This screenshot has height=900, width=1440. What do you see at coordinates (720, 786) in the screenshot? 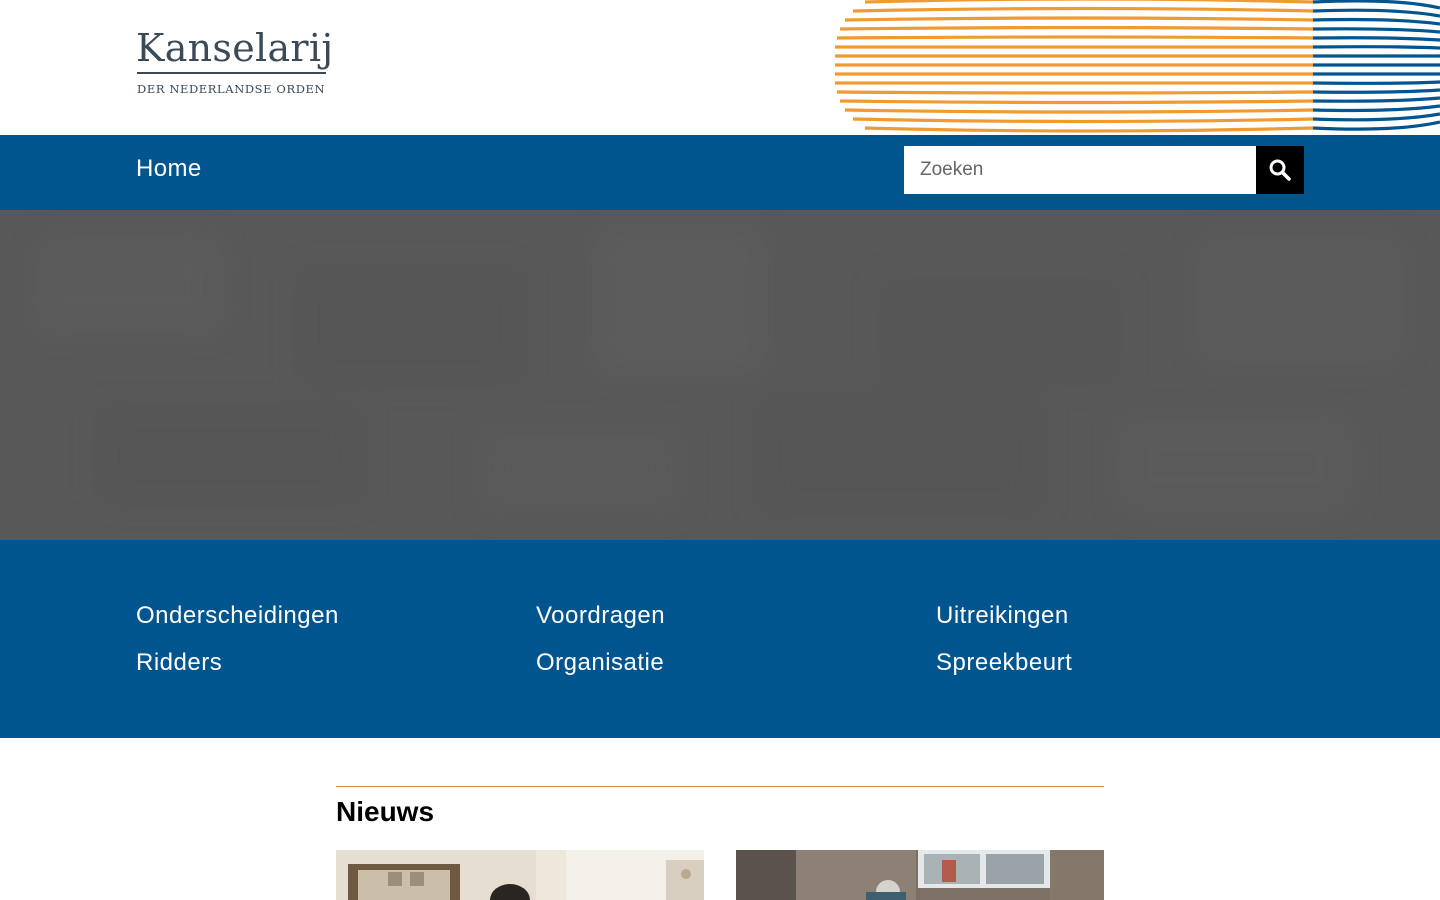
I see `news-divider` at bounding box center [720, 786].